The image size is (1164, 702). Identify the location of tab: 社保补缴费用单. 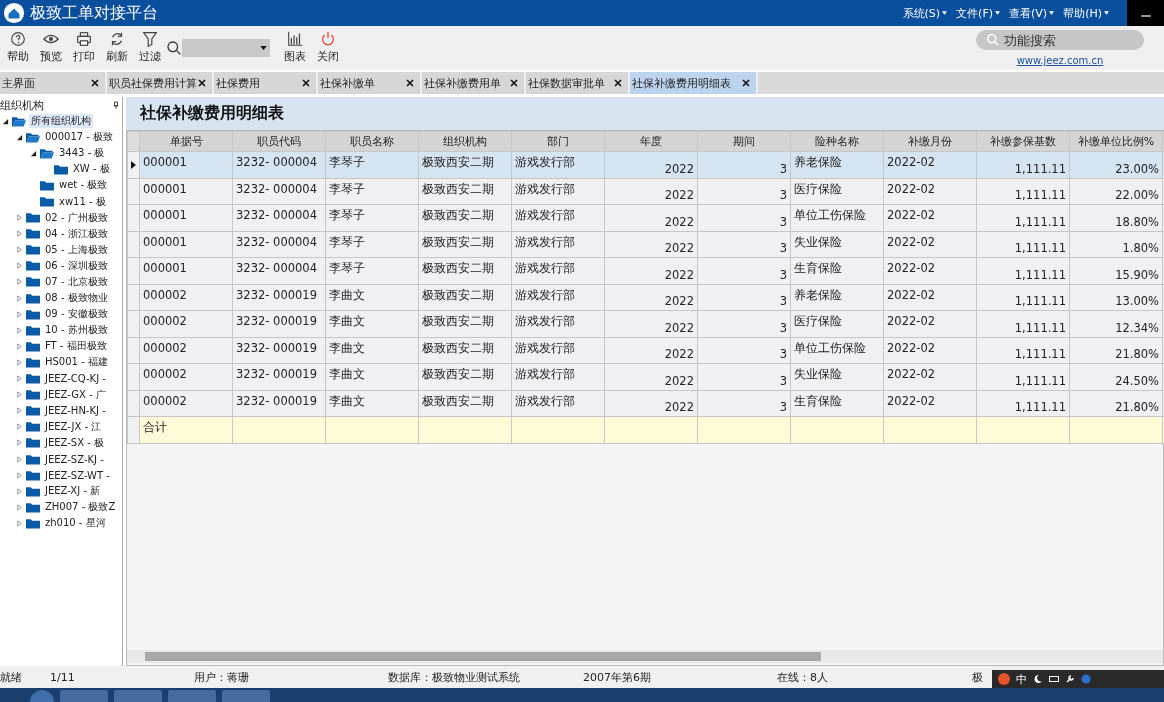
(474, 83).